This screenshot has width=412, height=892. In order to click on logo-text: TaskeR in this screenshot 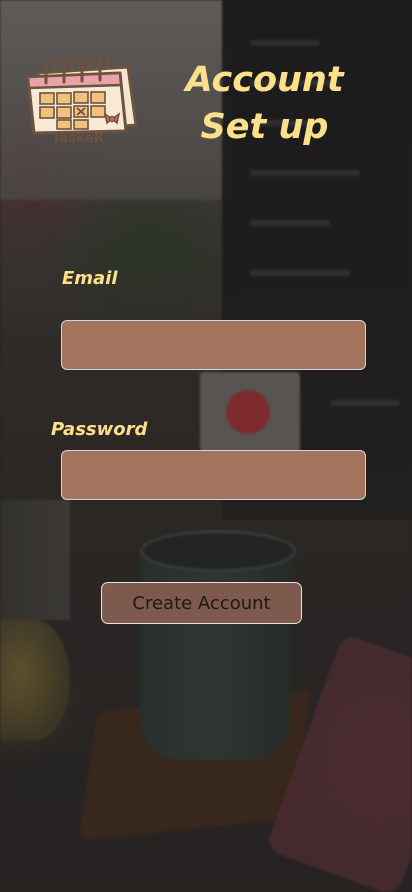, I will do `click(78, 138)`.